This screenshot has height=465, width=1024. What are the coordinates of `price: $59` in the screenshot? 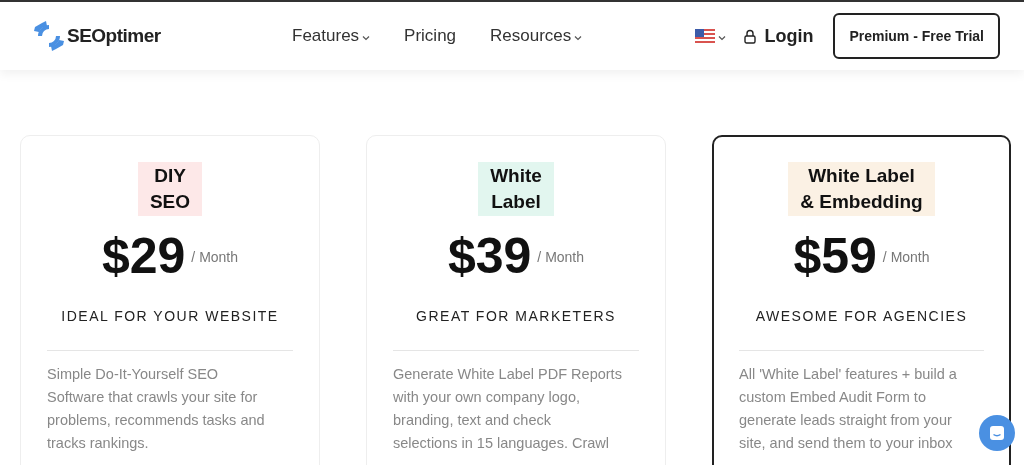 It's located at (835, 256).